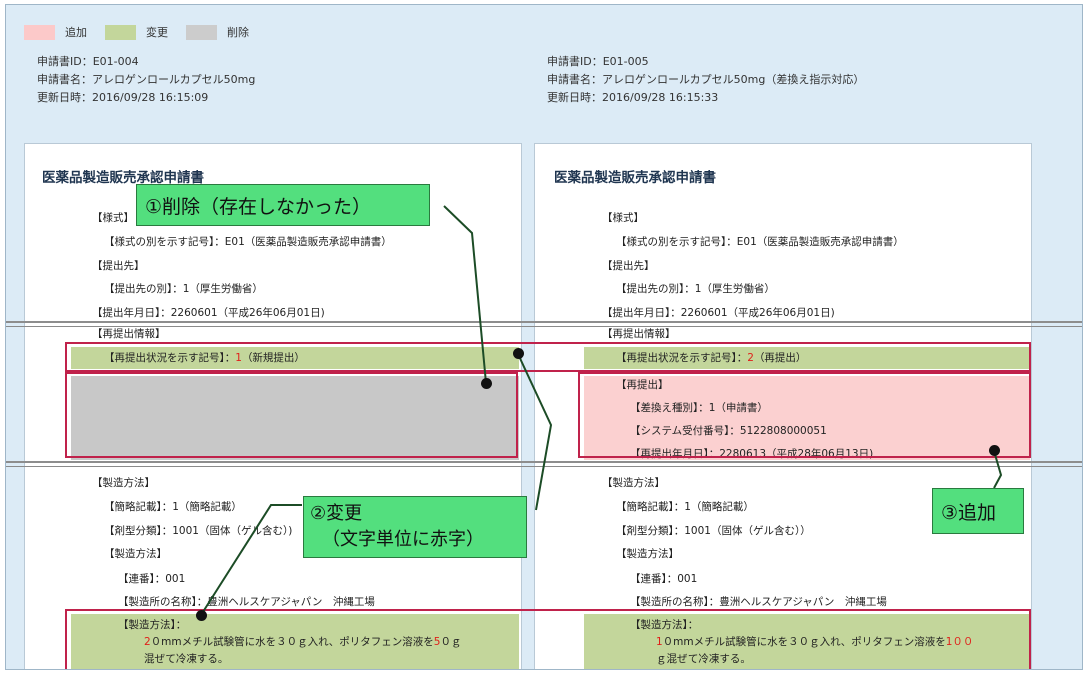  I want to click on callout-change-line2: （文字単位に赤字）, so click(403, 539).